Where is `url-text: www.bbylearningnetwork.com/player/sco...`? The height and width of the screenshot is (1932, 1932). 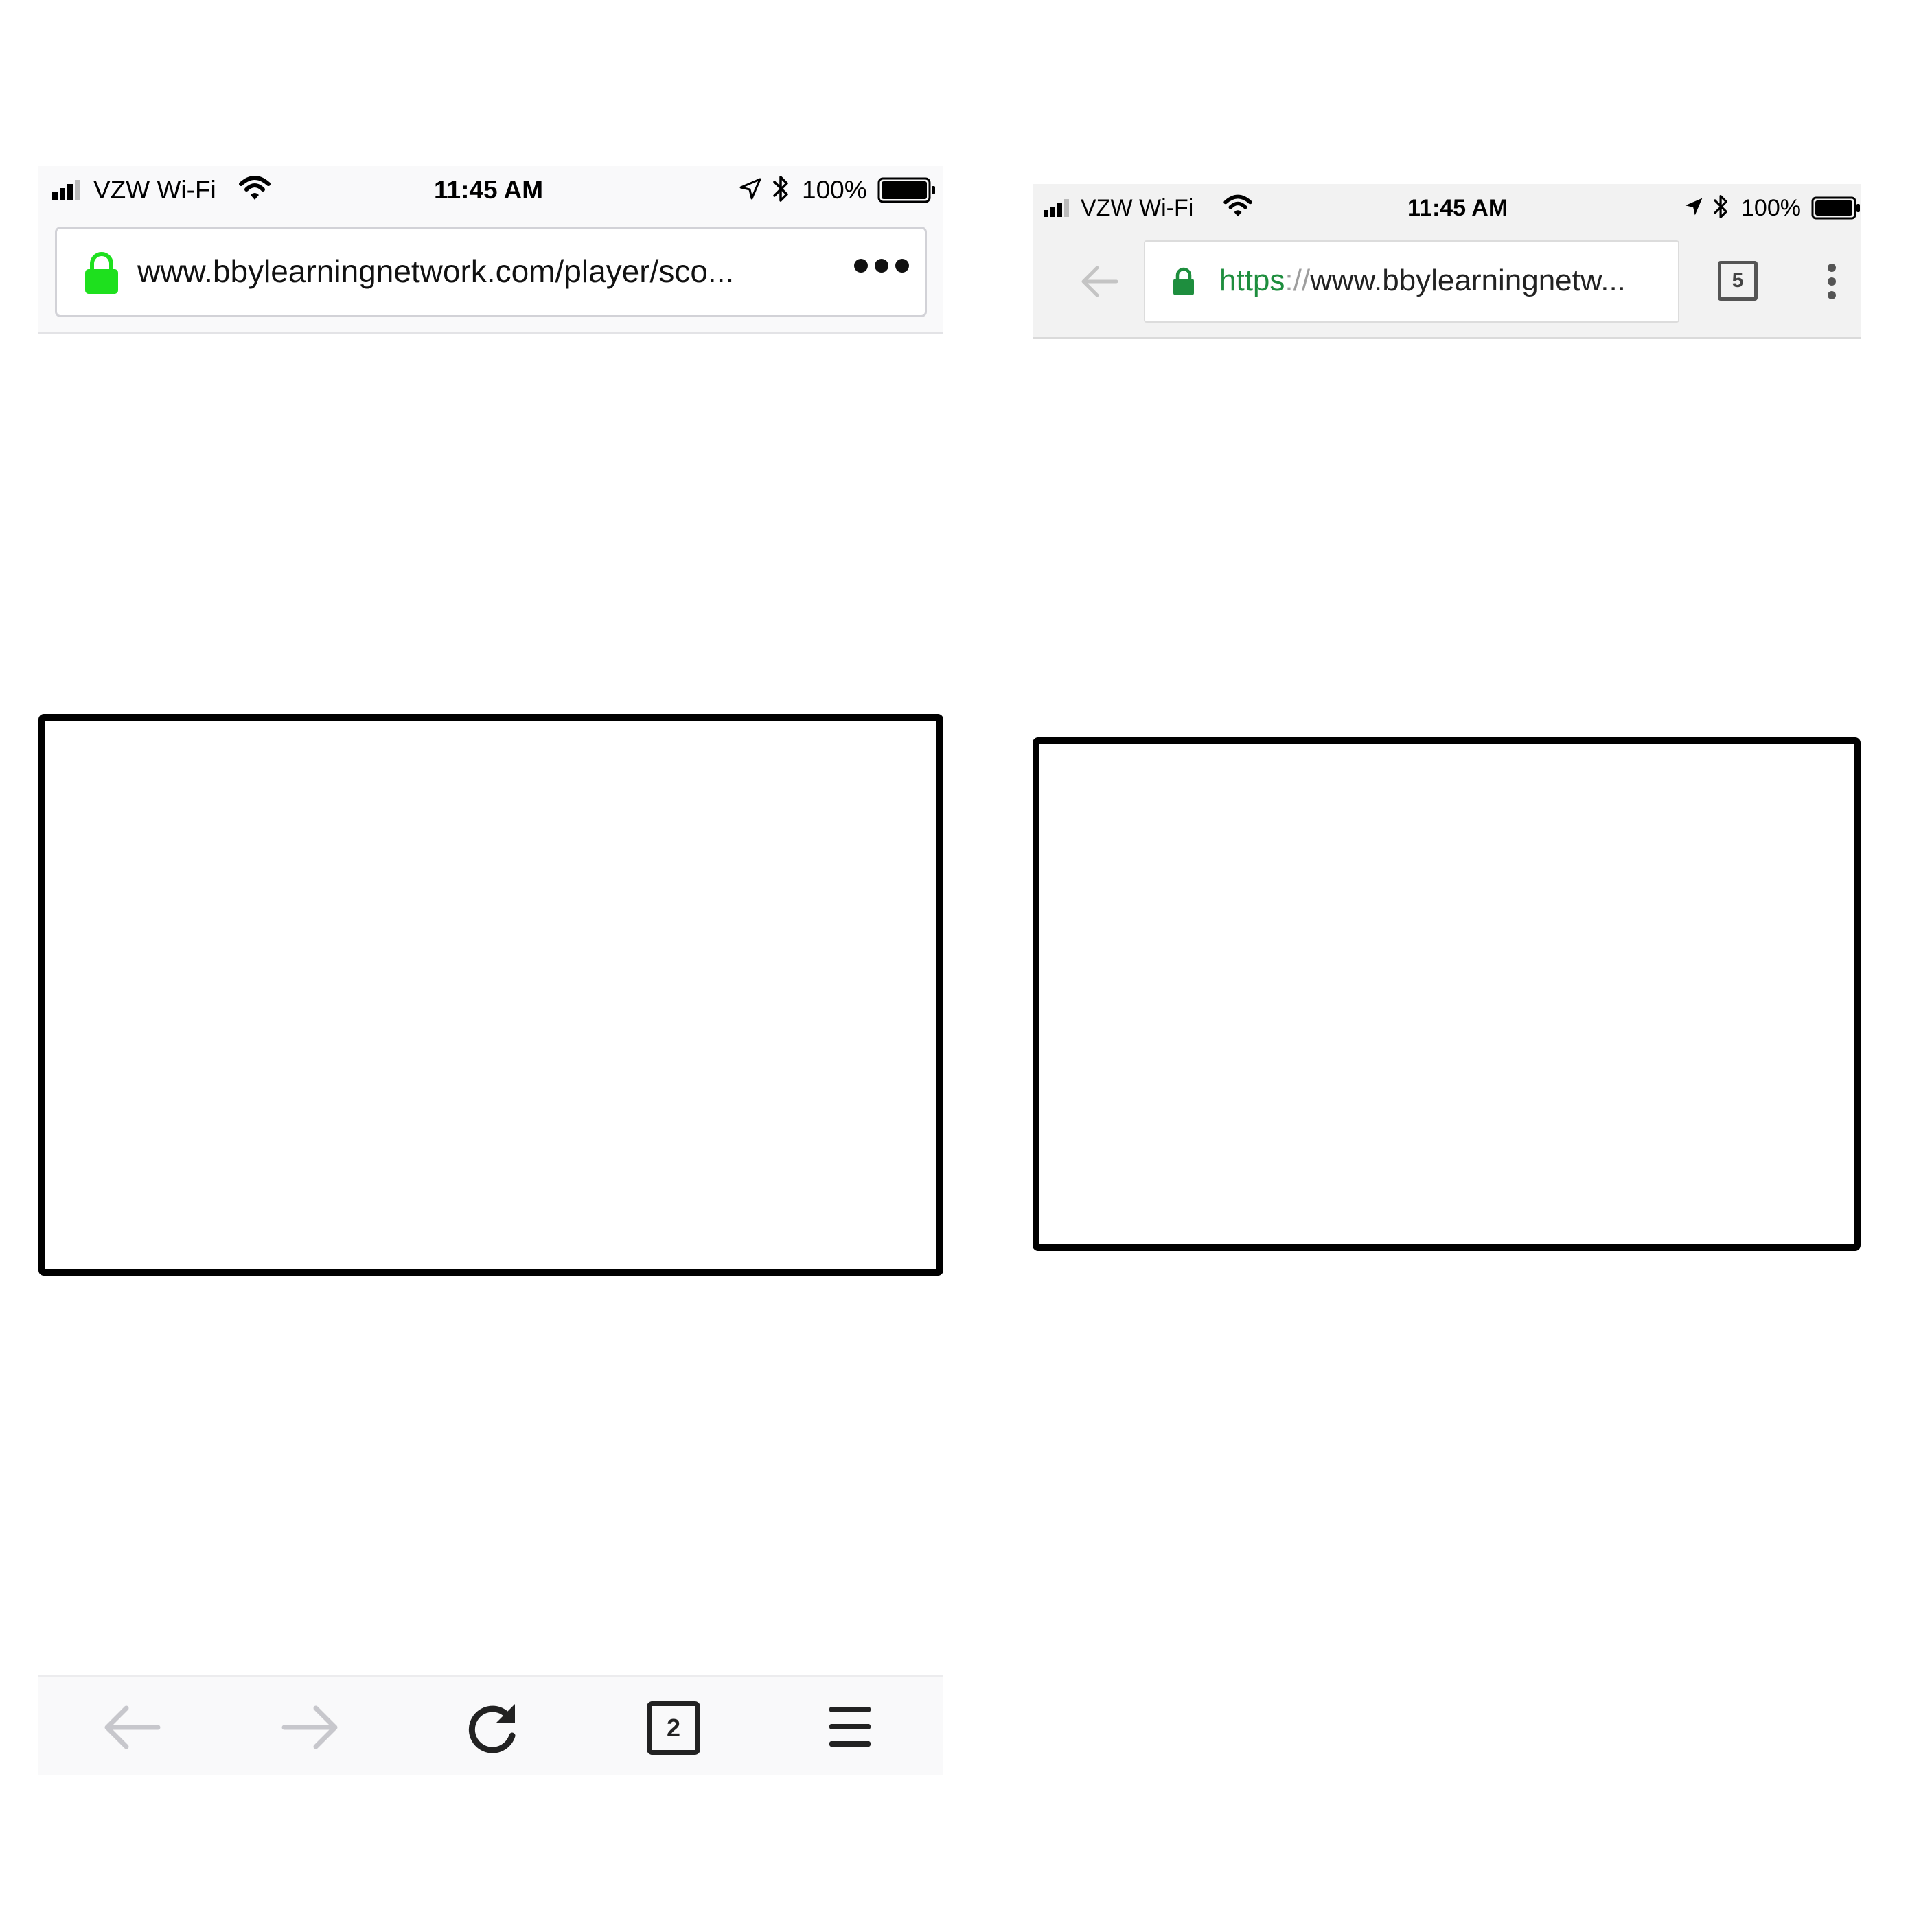
url-text: www.bbylearningnetwork.com/player/sco... is located at coordinates (480, 271).